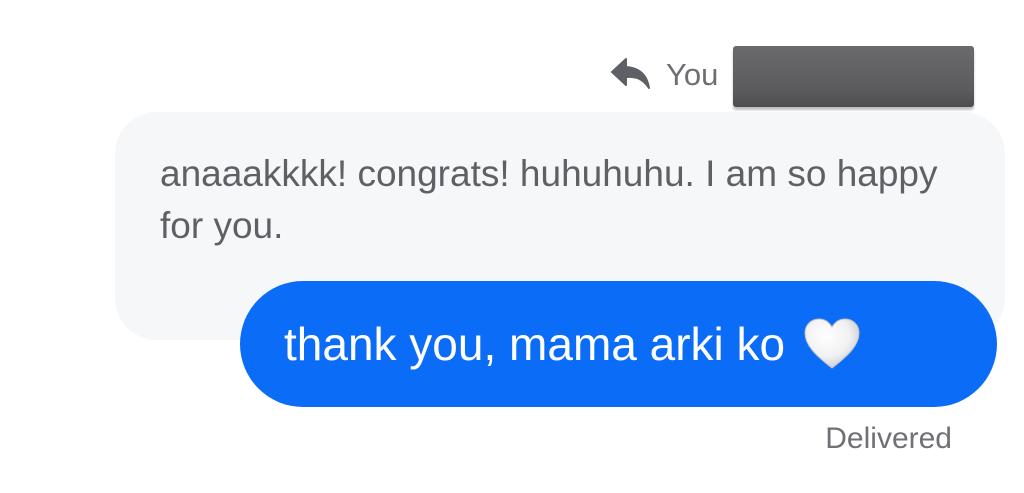 Image resolution: width=1024 pixels, height=493 pixels. What do you see at coordinates (853, 76) in the screenshot?
I see `redacted-name-block` at bounding box center [853, 76].